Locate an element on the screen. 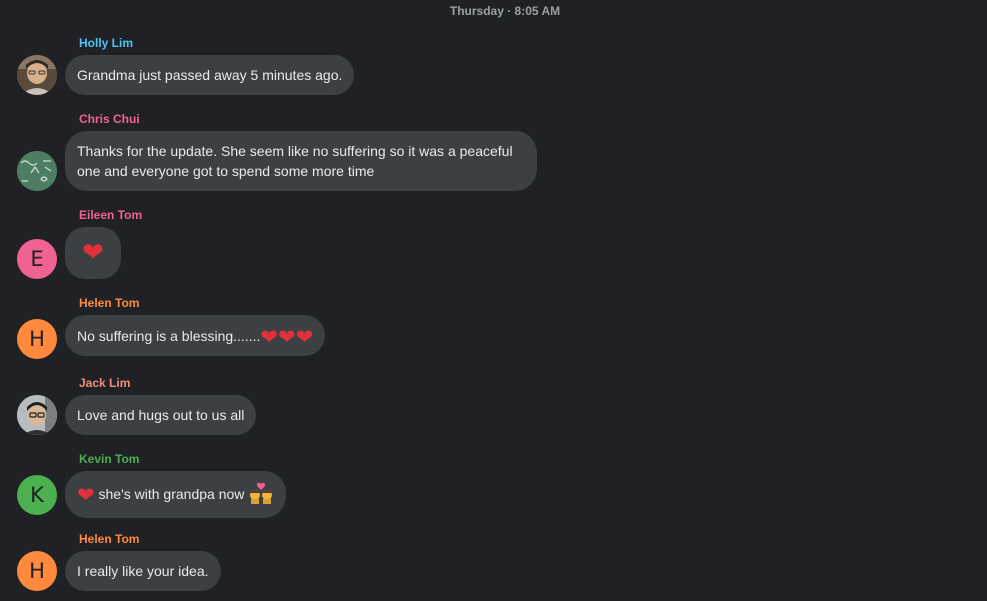 The width and height of the screenshot is (987, 601). message-bubble: ❤ she's with grandpa now is located at coordinates (176, 494).